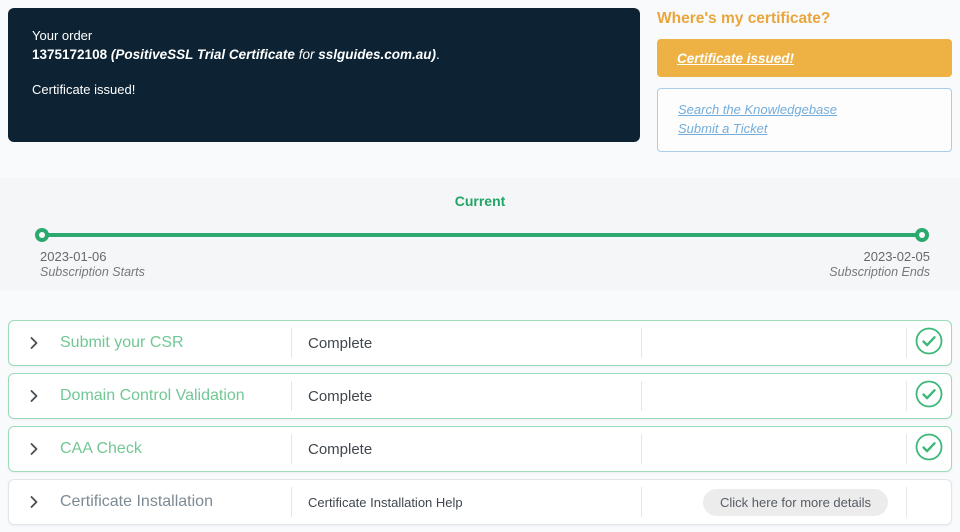 Image resolution: width=960 pixels, height=532 pixels. I want to click on submit-ticket-link: Submit a Ticket, so click(804, 128).